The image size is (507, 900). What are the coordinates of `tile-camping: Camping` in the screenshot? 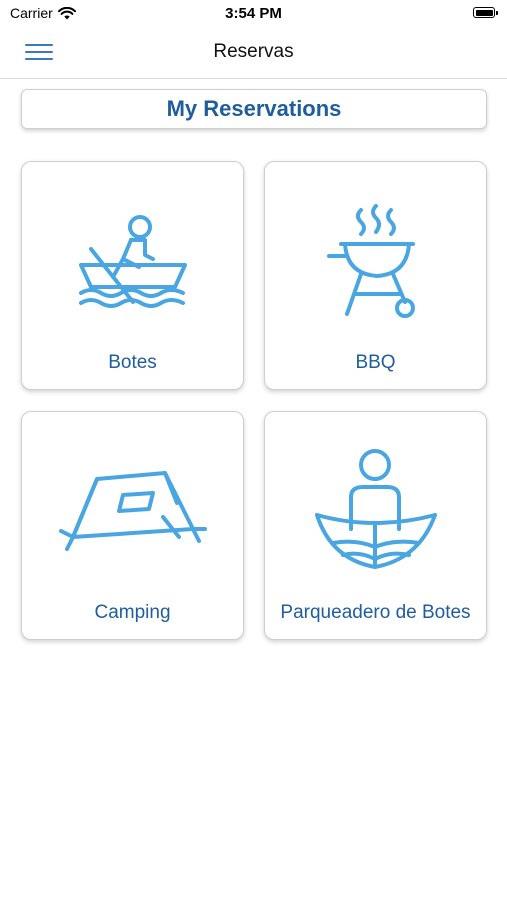 It's located at (132, 525).